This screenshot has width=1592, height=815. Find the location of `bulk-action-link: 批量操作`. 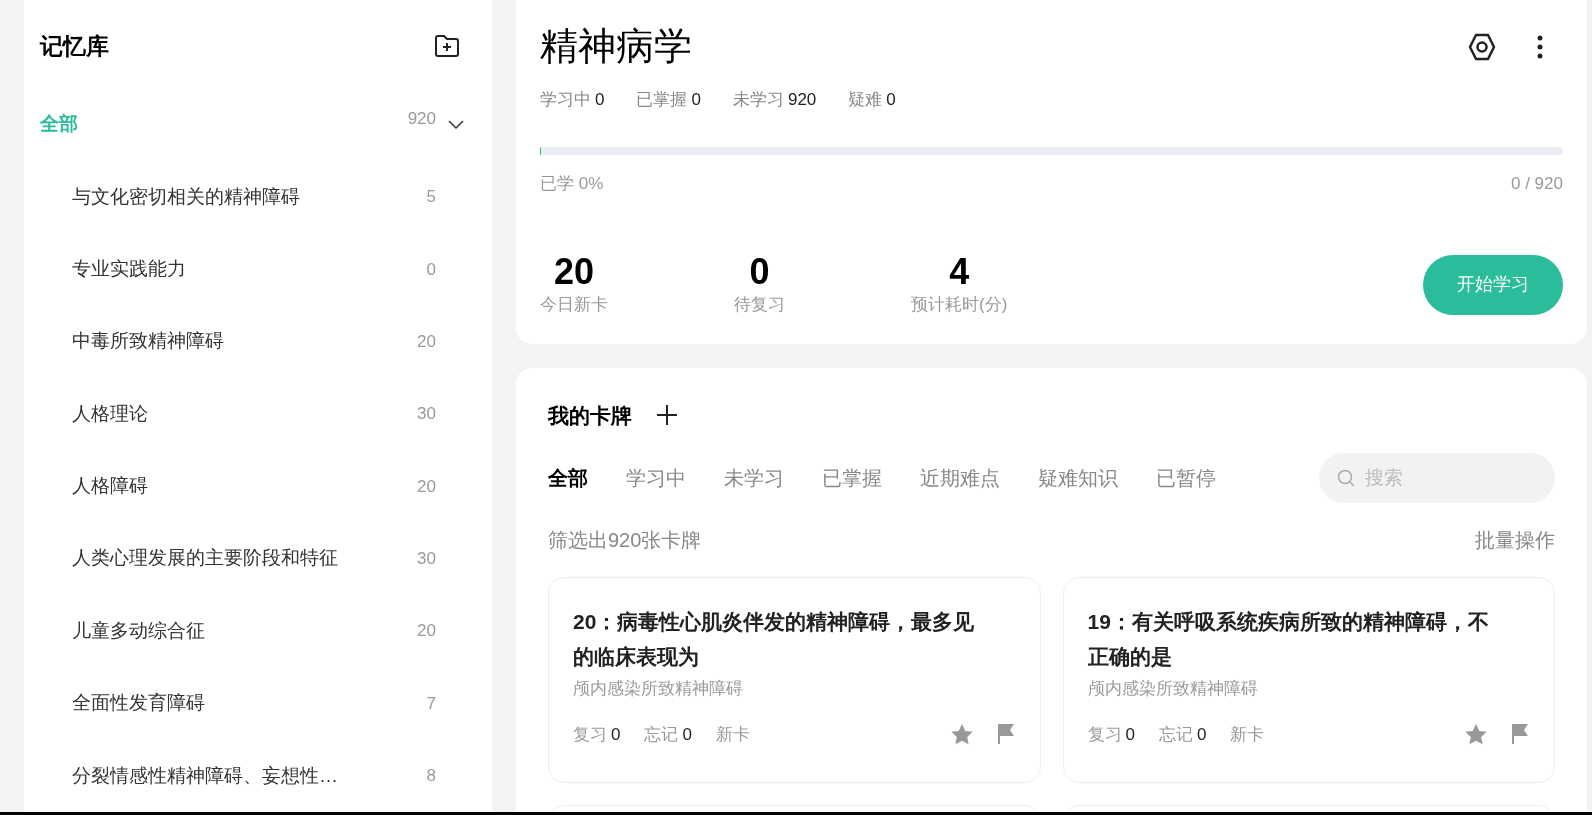

bulk-action-link: 批量操作 is located at coordinates (1515, 540).